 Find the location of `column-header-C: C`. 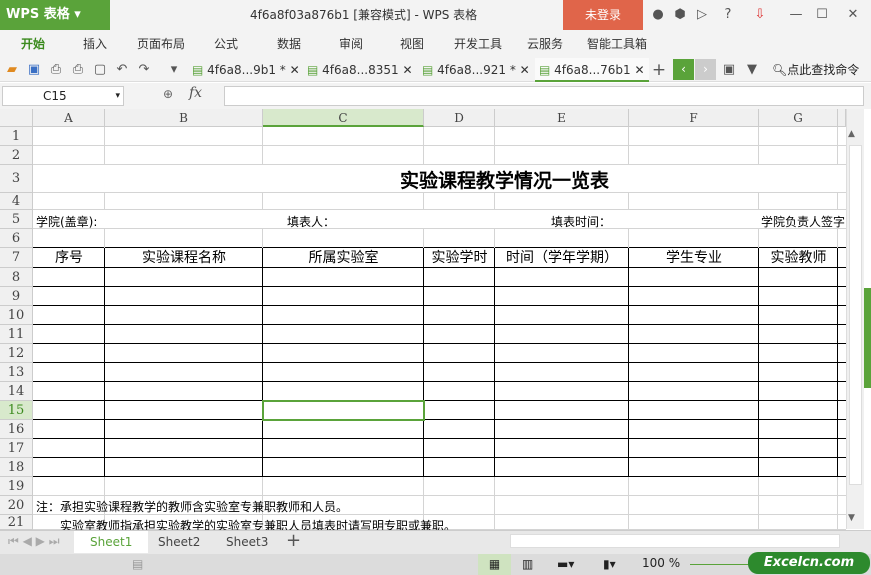

column-header-C: C is located at coordinates (343, 118).